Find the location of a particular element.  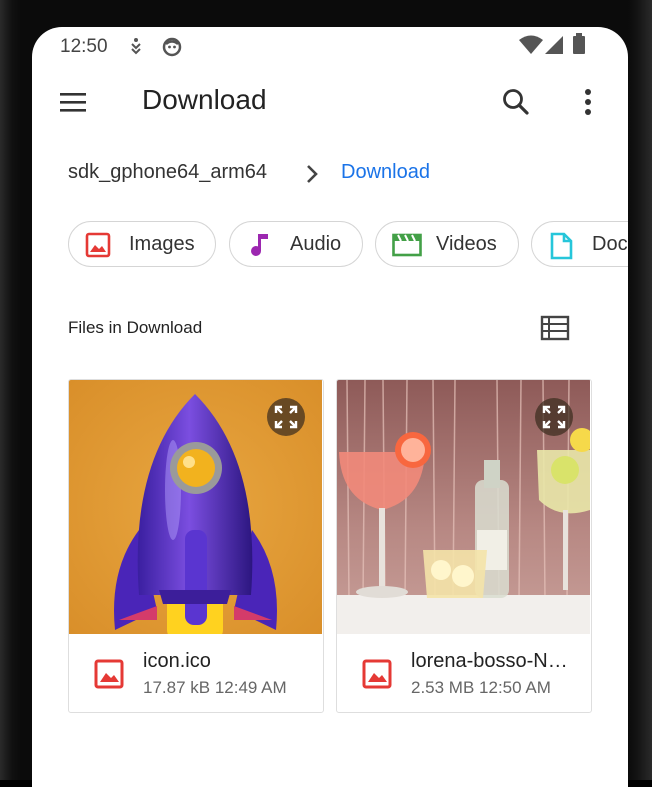

motion-icon is located at coordinates (136, 48).